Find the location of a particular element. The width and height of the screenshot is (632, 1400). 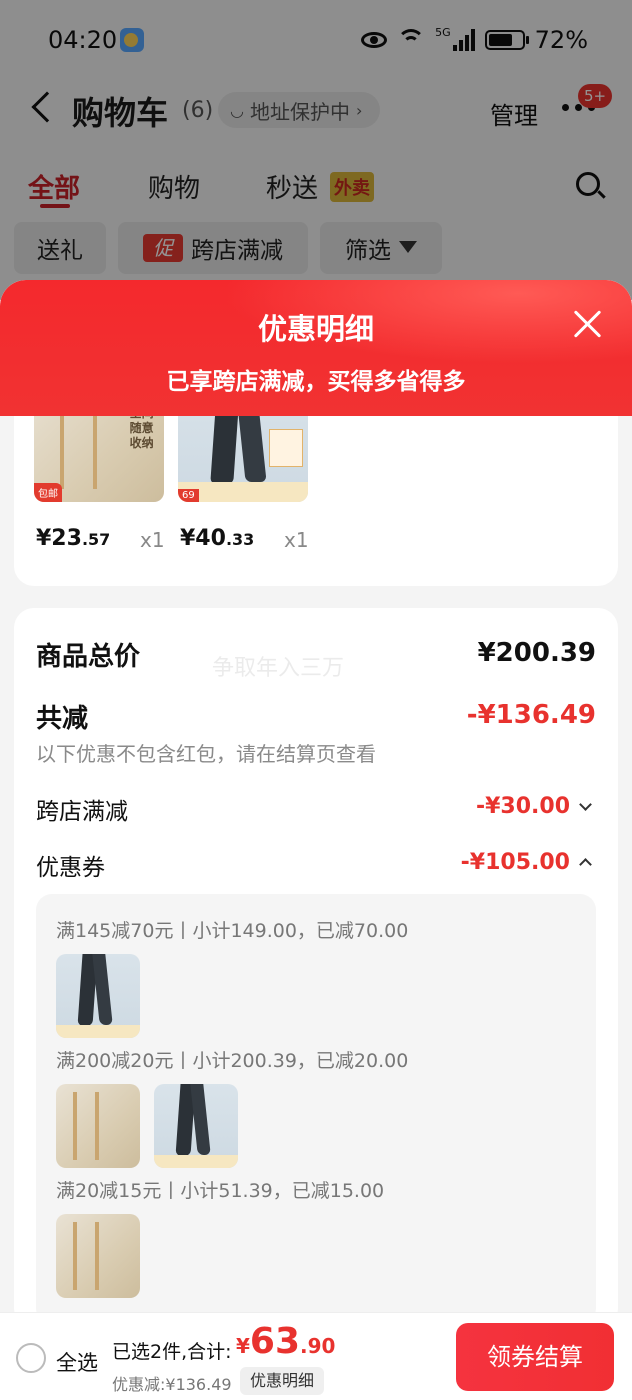

total-reduce-value: -¥136.49 is located at coordinates (531, 715).